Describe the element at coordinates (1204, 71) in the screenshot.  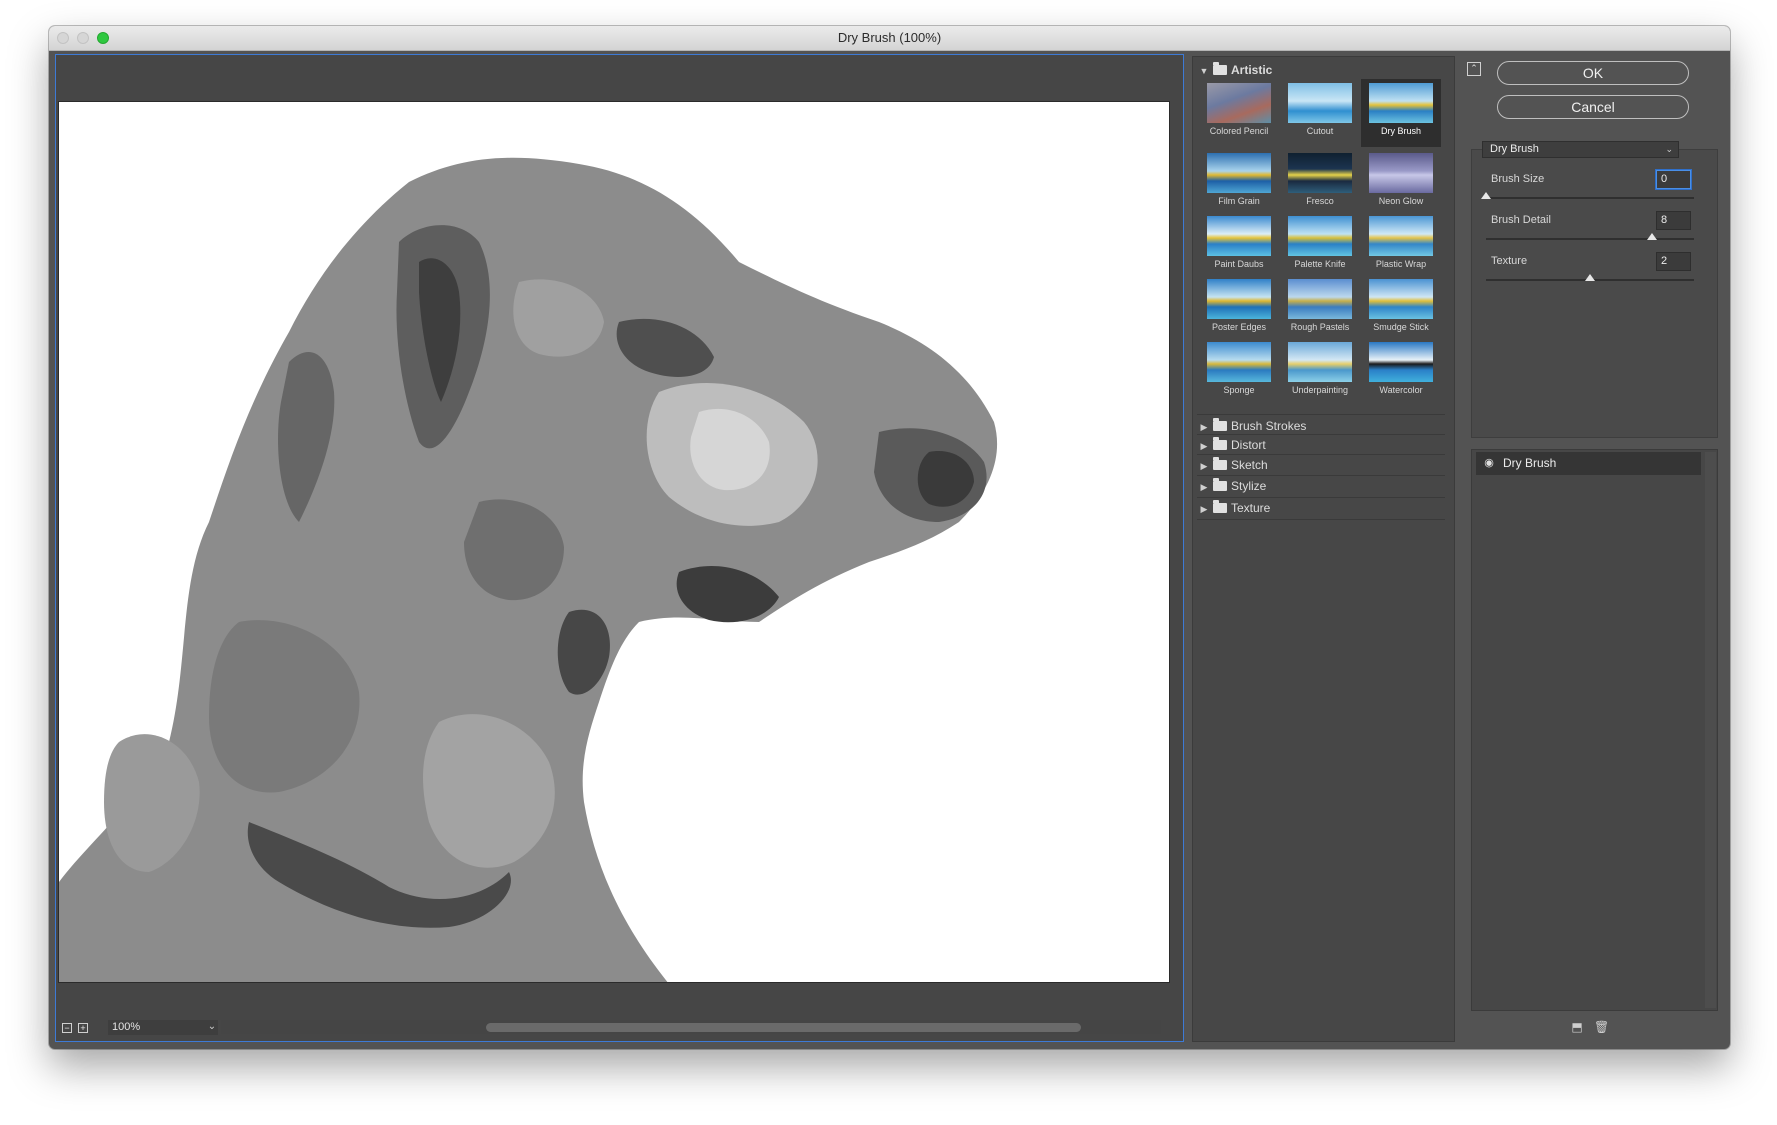
I see `triangle-down-icon: ▼` at that location.